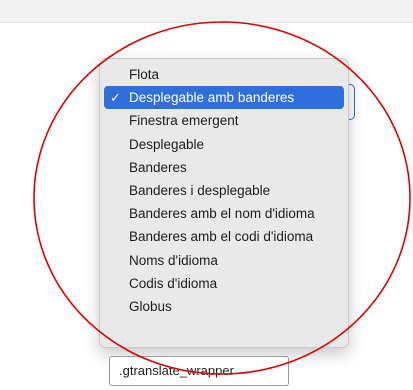 This screenshot has width=413, height=390. Describe the element at coordinates (224, 167) in the screenshot. I see `menu-item-banderes: Banderes` at that location.